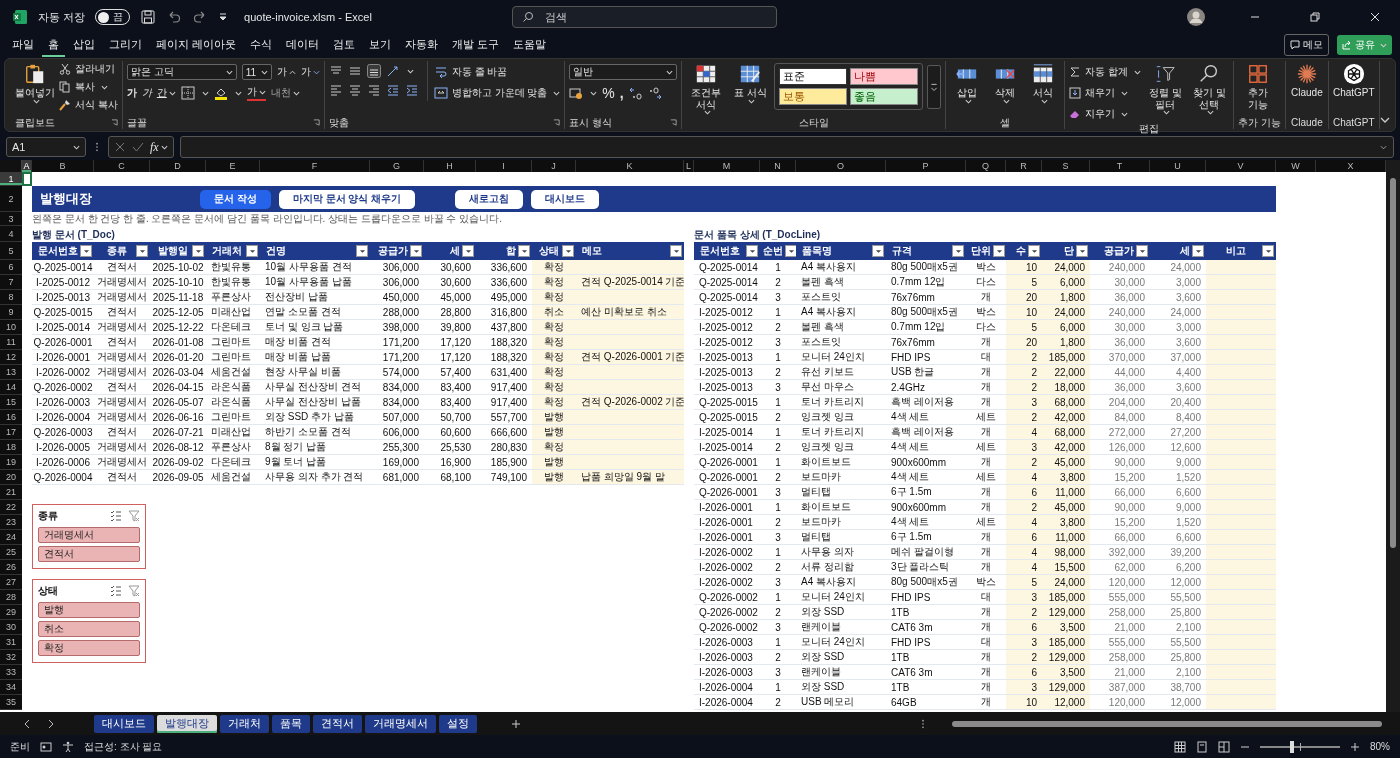  Describe the element at coordinates (530, 45) in the screenshot. I see `ribbon-tab: 도움말` at that location.